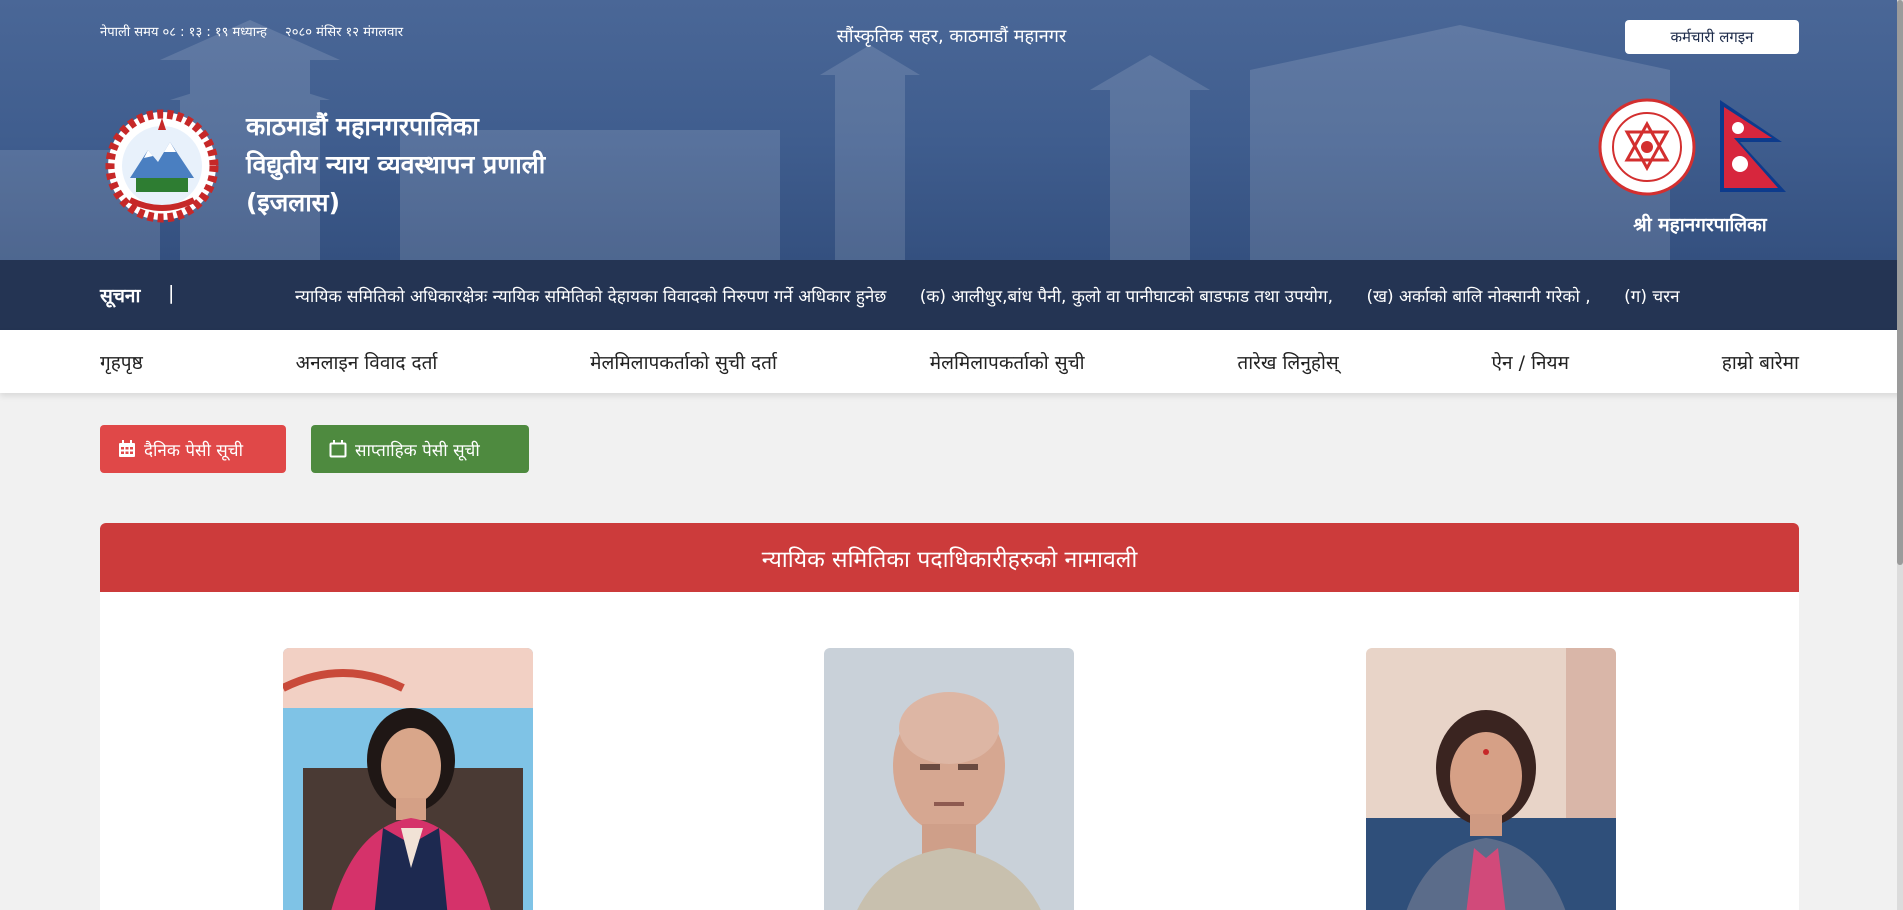 The image size is (1903, 910). I want to click on page-scrollbar, so click(1900, 455).